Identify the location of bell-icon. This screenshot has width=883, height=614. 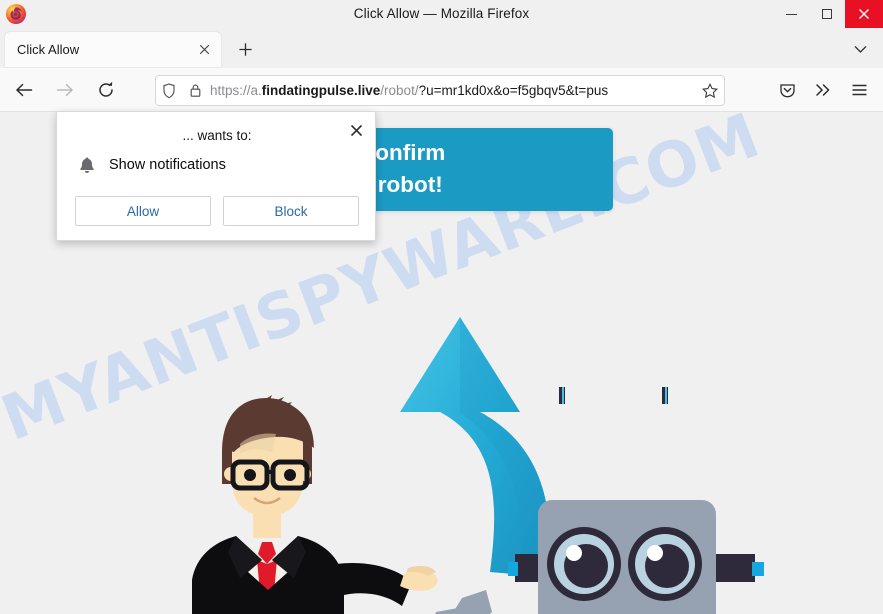
(87, 165).